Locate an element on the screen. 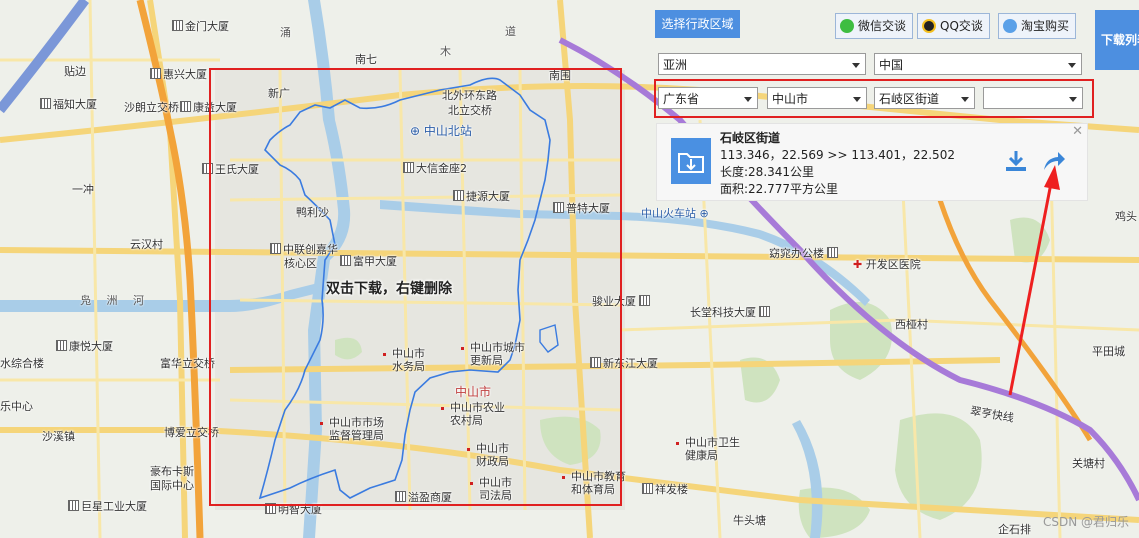  poi-label: 金门大厦 is located at coordinates (207, 26).